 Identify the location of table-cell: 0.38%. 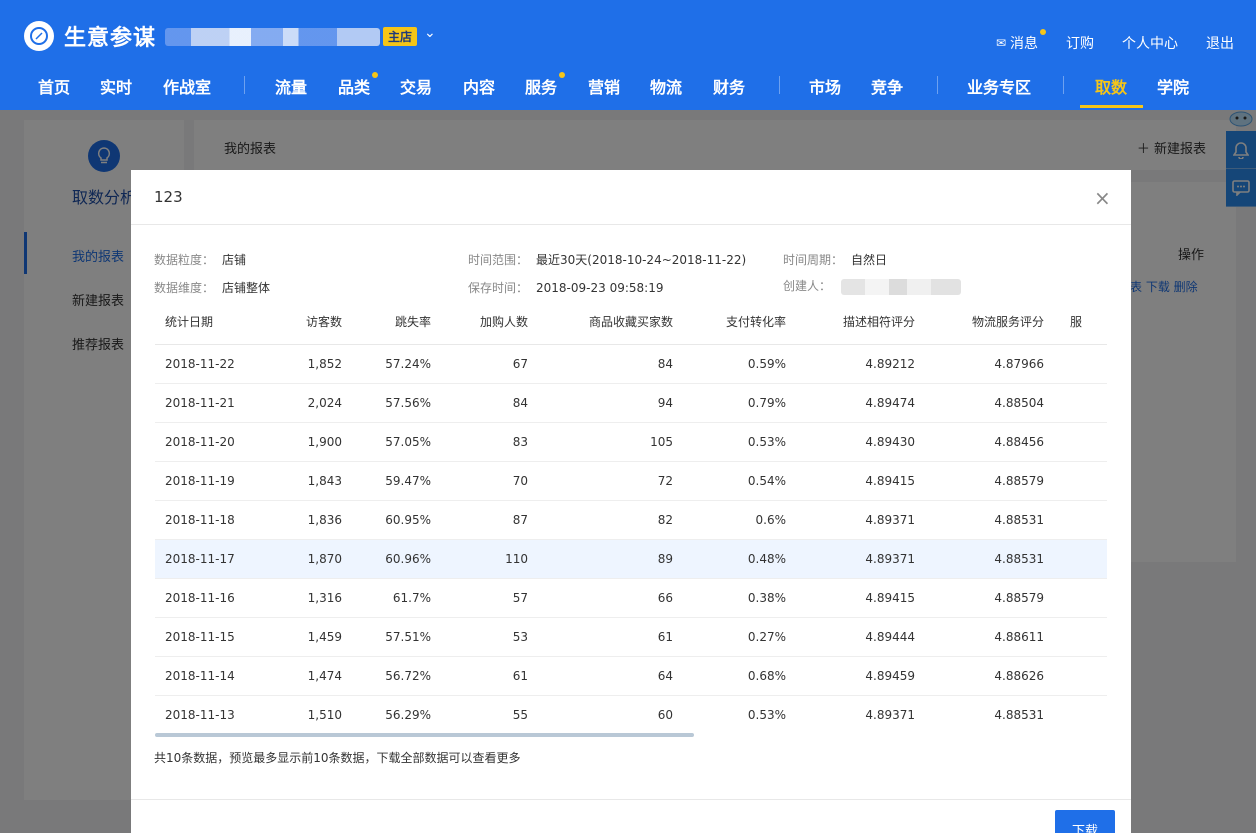
(743, 598).